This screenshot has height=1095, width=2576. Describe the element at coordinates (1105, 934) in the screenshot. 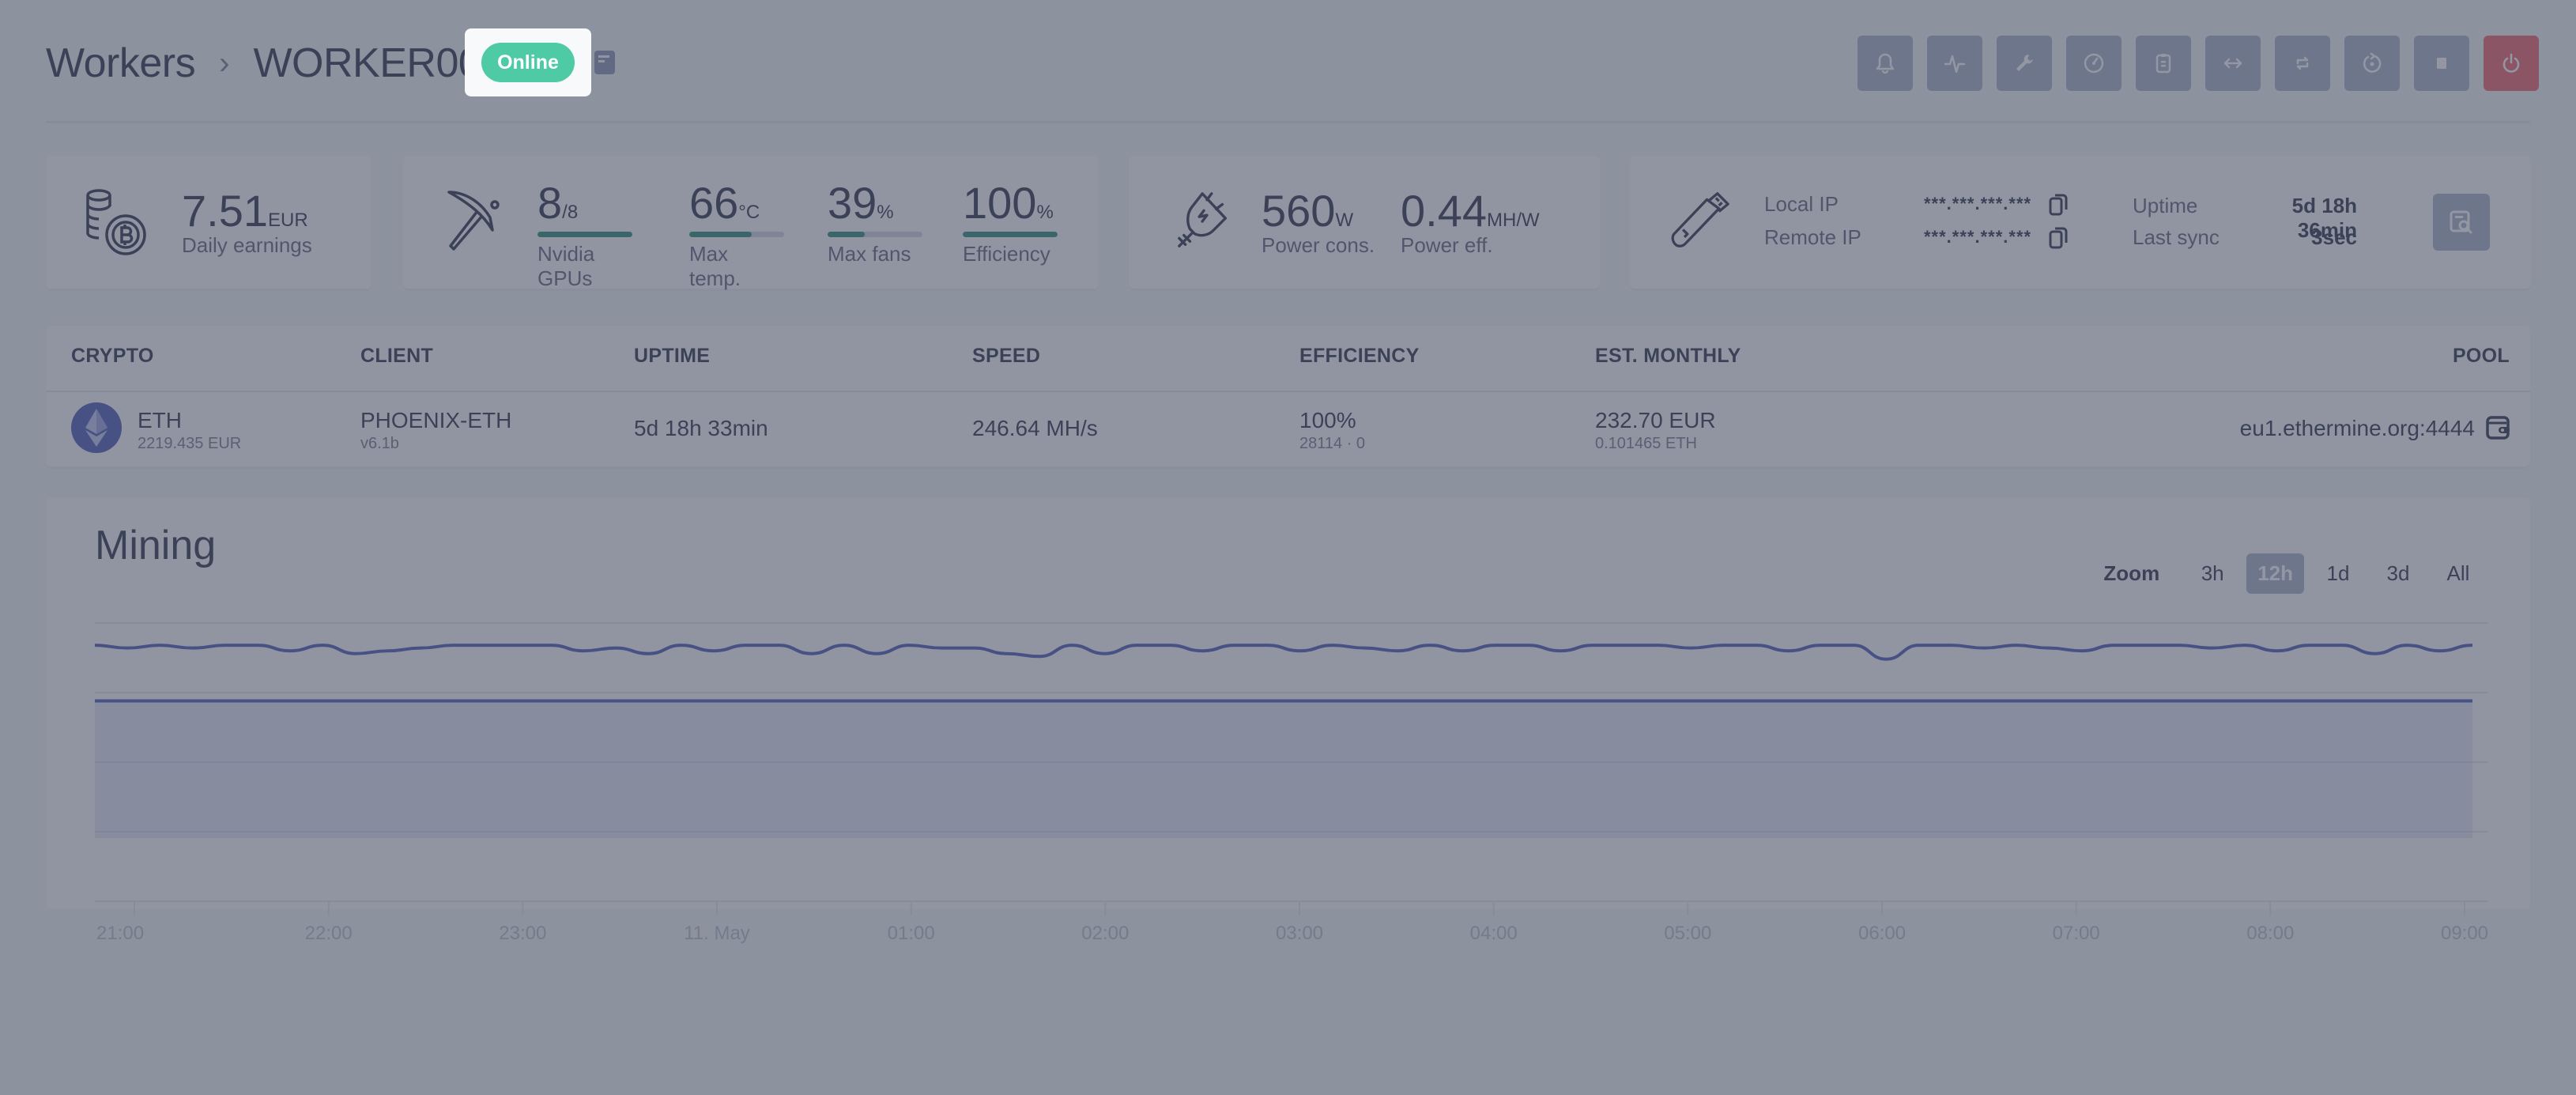

I see `x-tick-label: 02:00` at that location.